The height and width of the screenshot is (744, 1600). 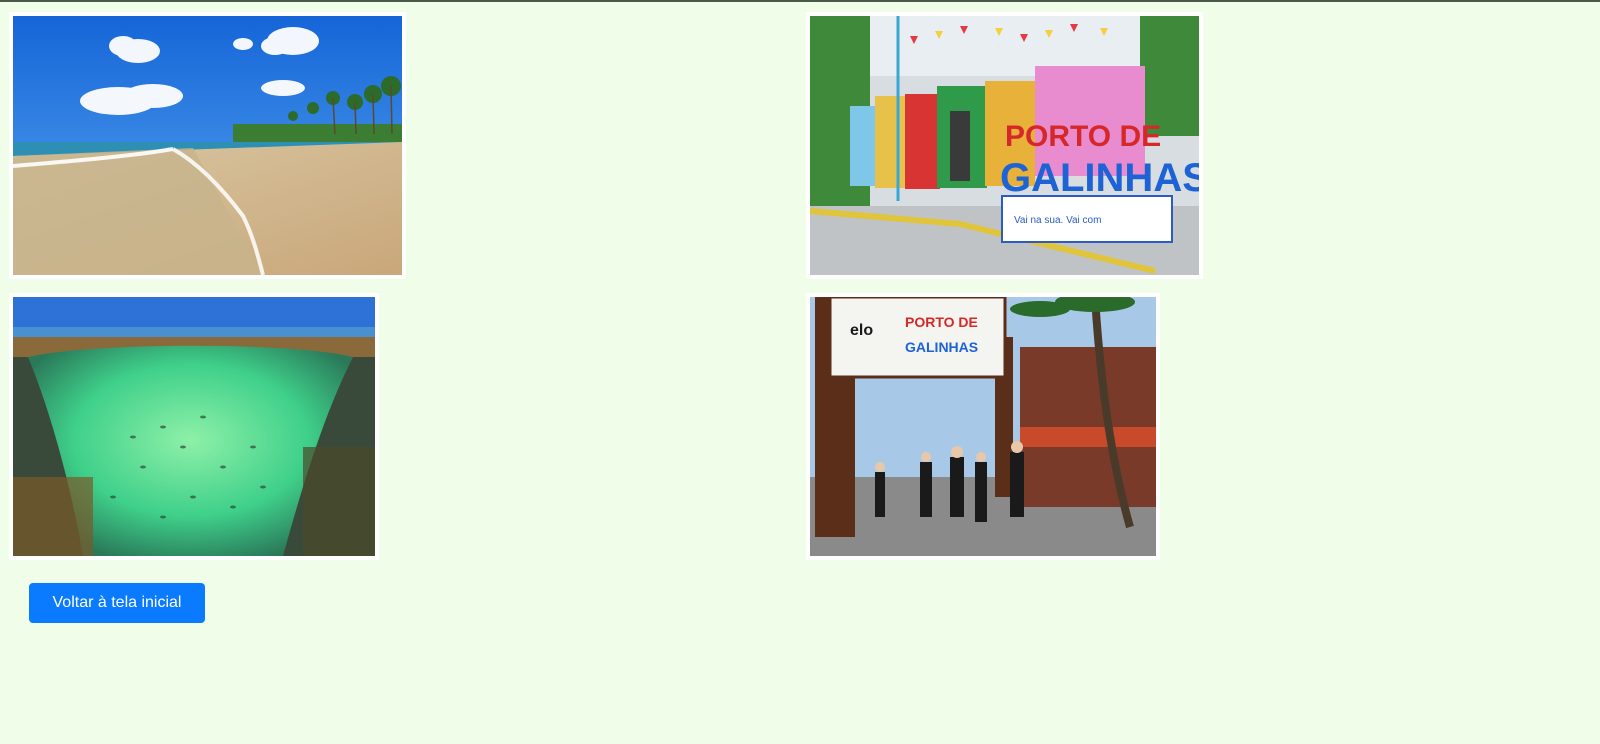 What do you see at coordinates (941, 347) in the screenshot?
I see `arch-sign-bottom: GALINHAS` at bounding box center [941, 347].